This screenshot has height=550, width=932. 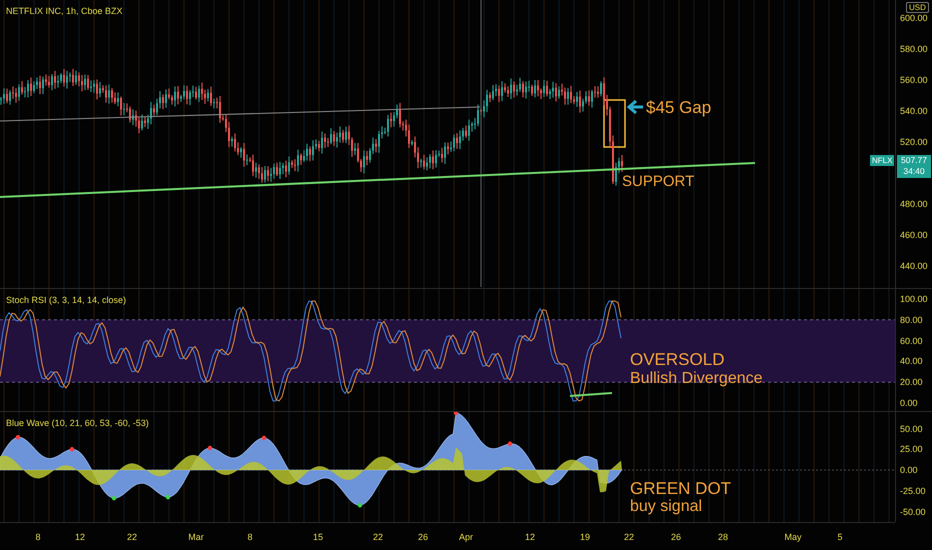 I want to click on indicator-label: -50.00, so click(x=913, y=511).